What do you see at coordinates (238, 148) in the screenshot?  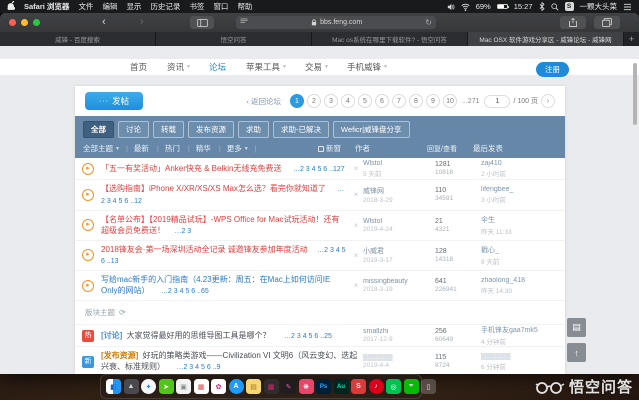 I see `sort-option: 更多 ▼` at bounding box center [238, 148].